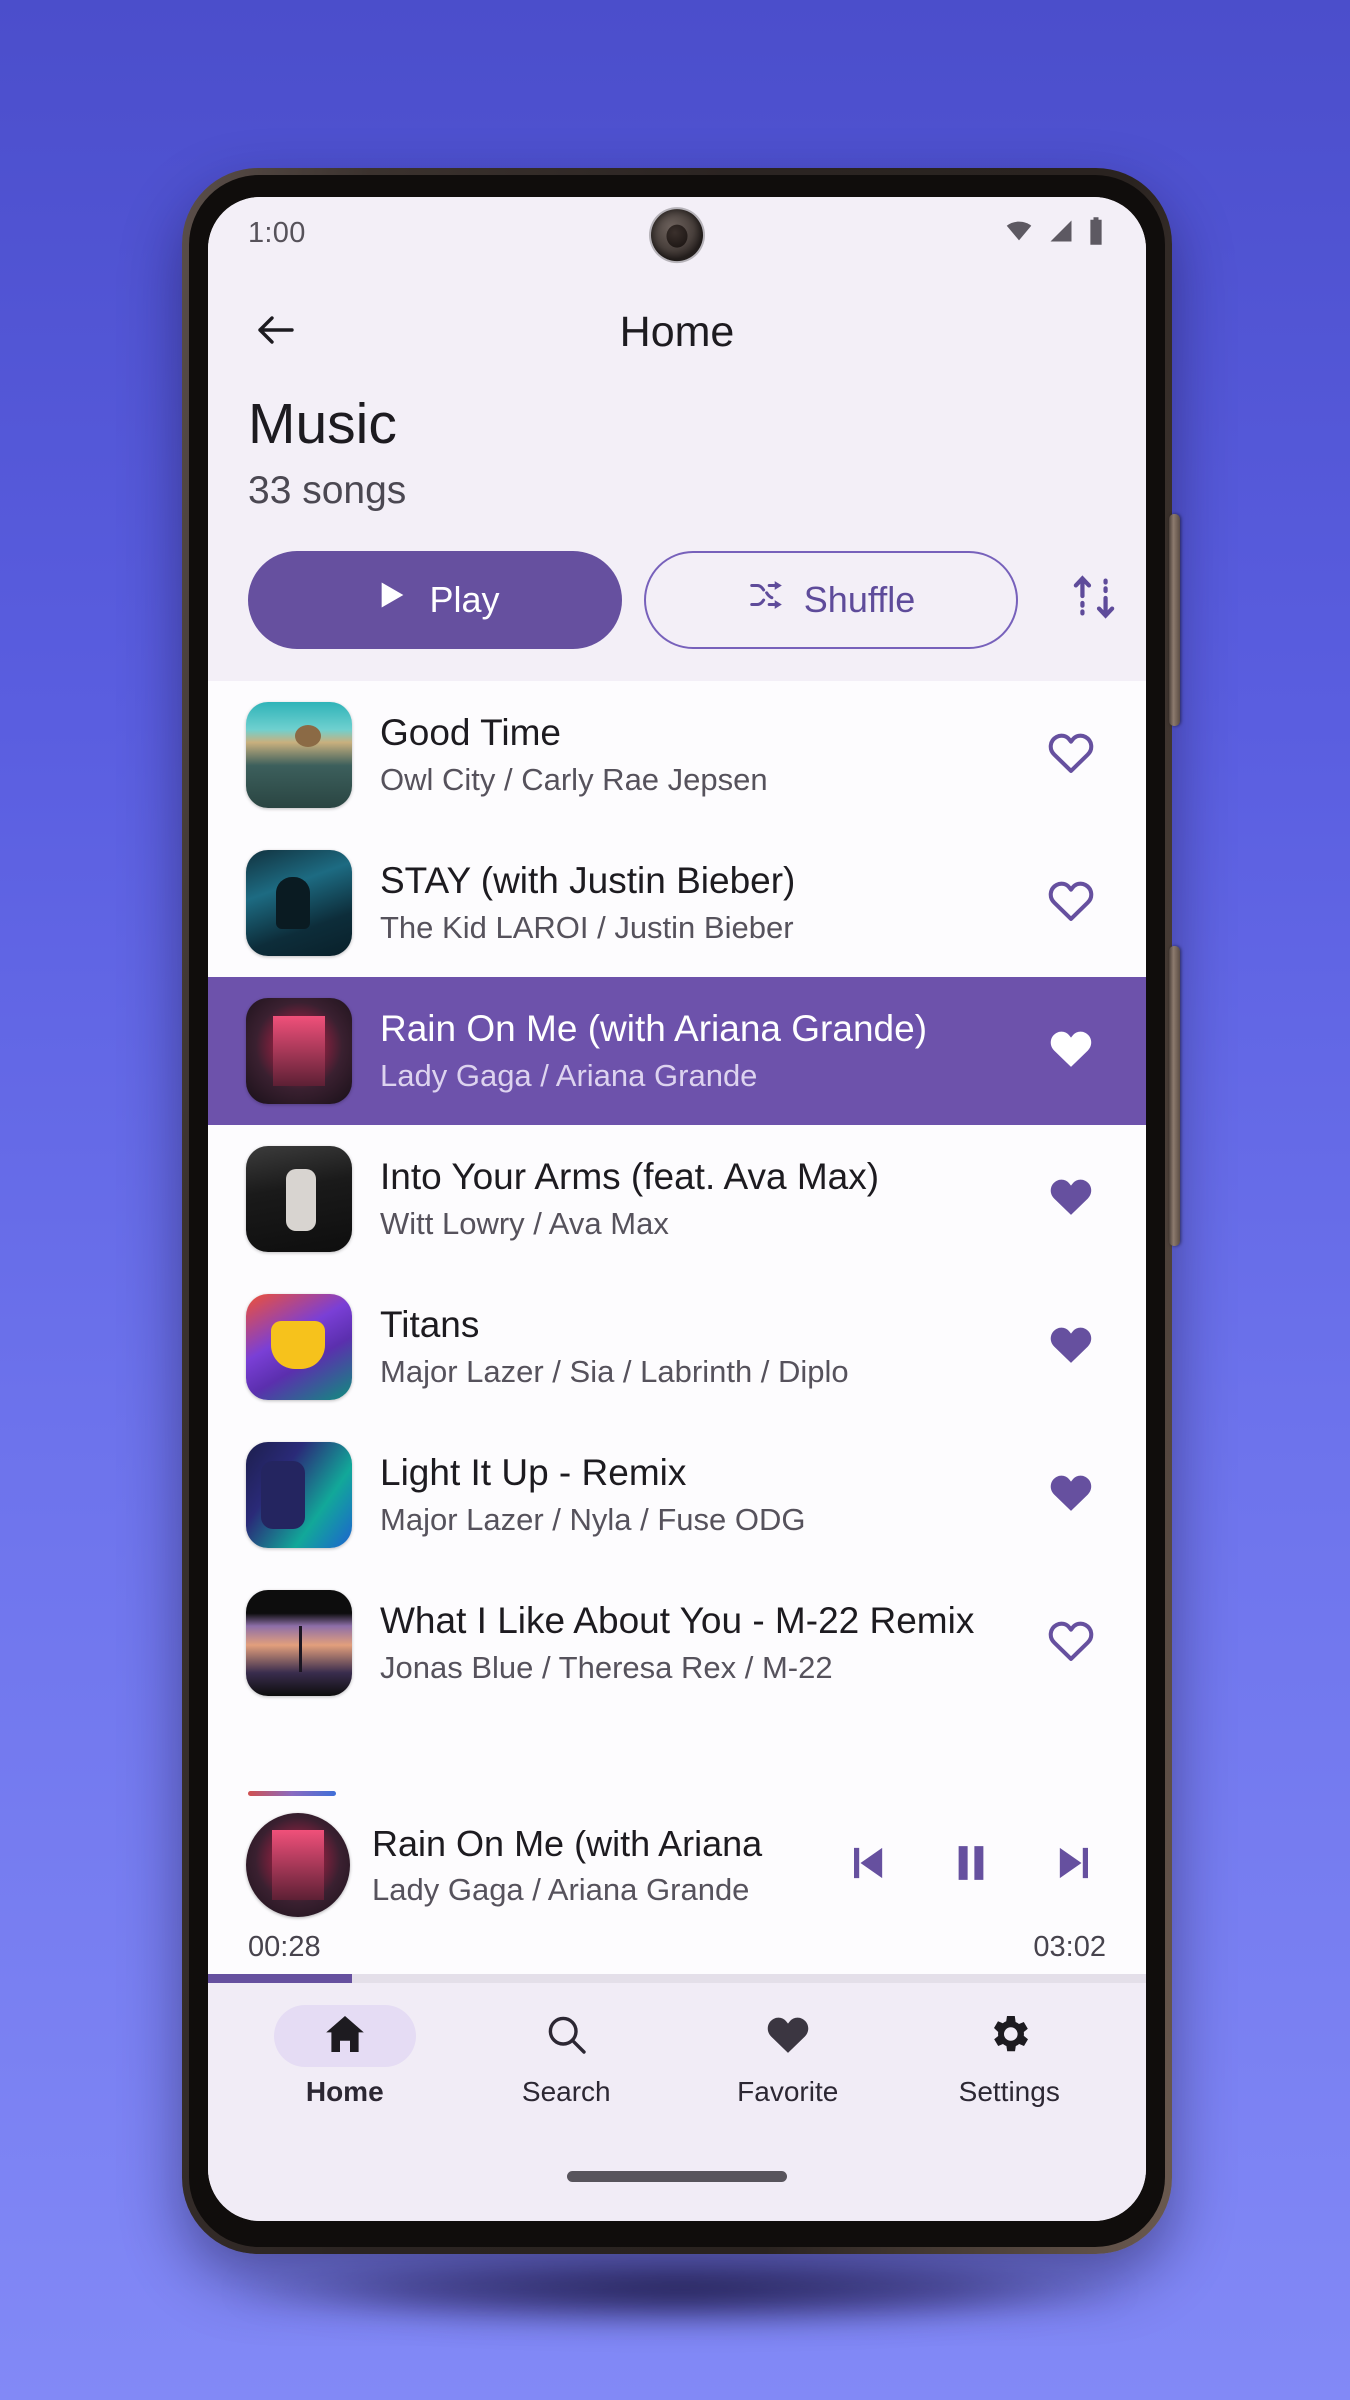 This screenshot has width=1350, height=2400. I want to click on bottom-navigation: Home Search Favorite Settings, so click(677, 2057).